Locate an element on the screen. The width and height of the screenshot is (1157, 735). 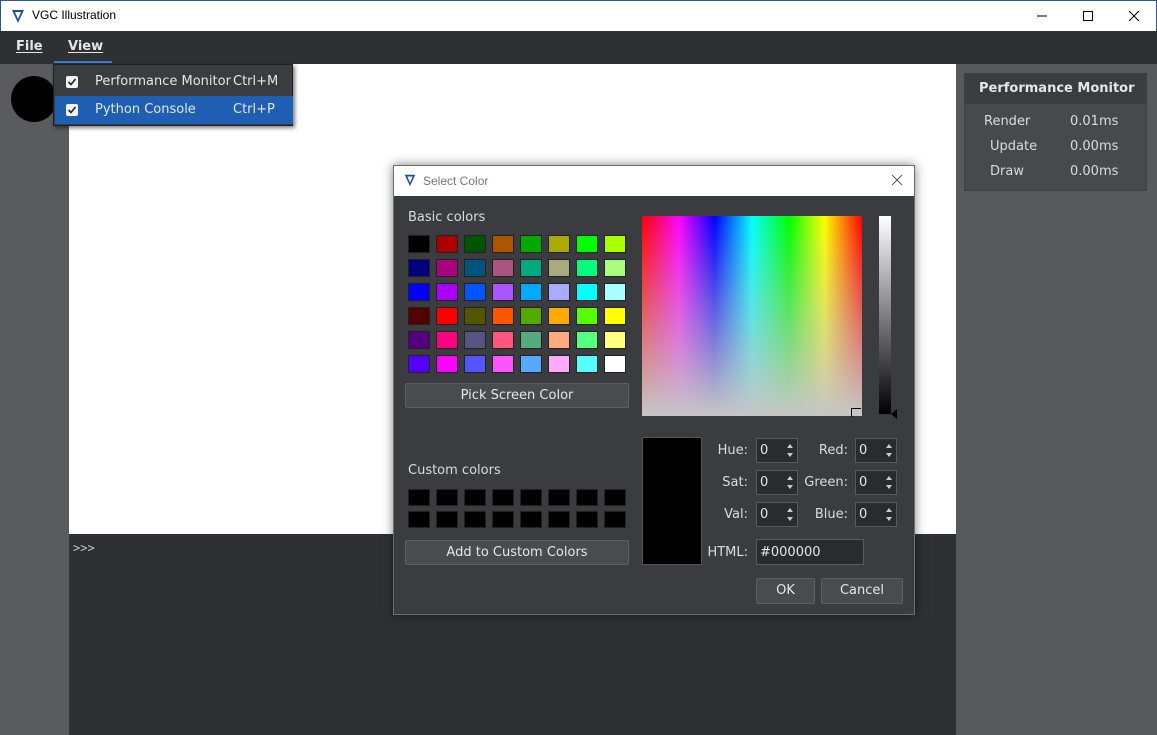
menu-item-label: Python Console is located at coordinates (145, 109).